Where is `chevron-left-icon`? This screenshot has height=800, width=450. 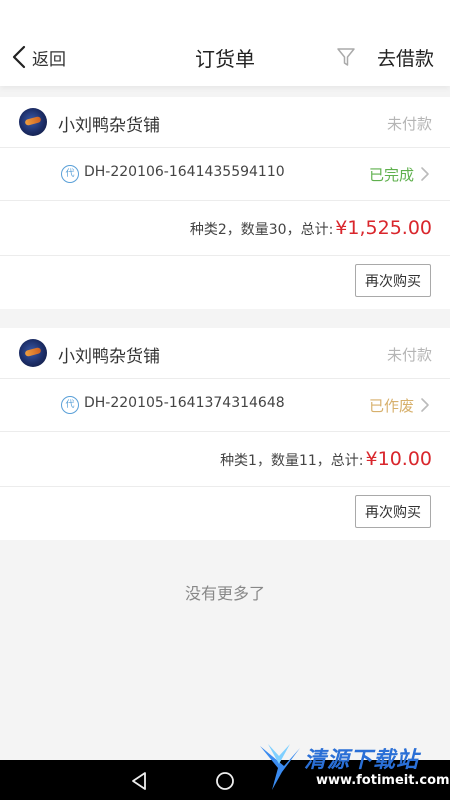 chevron-left-icon is located at coordinates (19, 57).